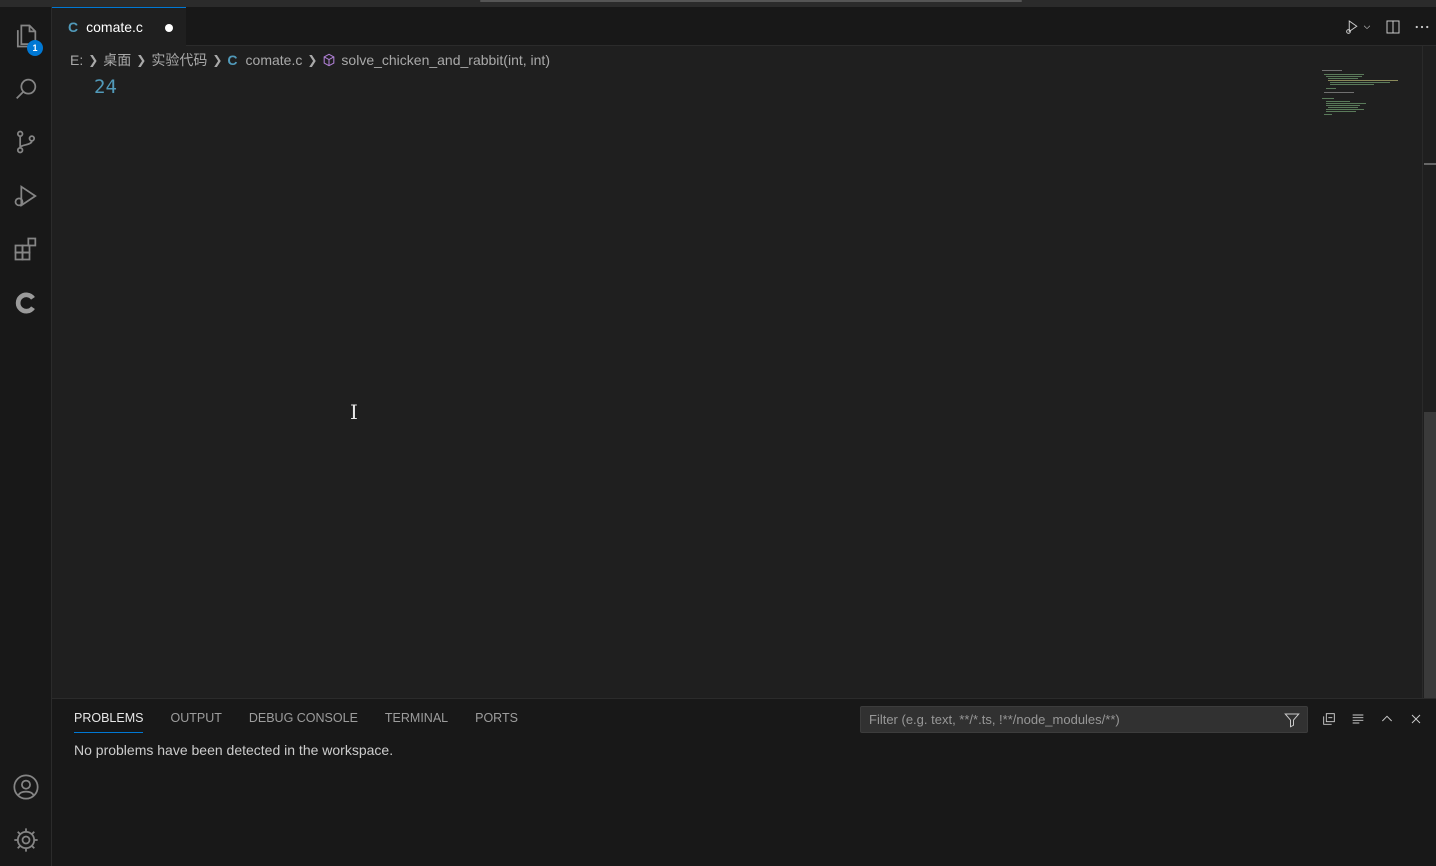 This screenshot has width=1436, height=866. What do you see at coordinates (169, 28) in the screenshot?
I see `unsaved-dot-icon` at bounding box center [169, 28].